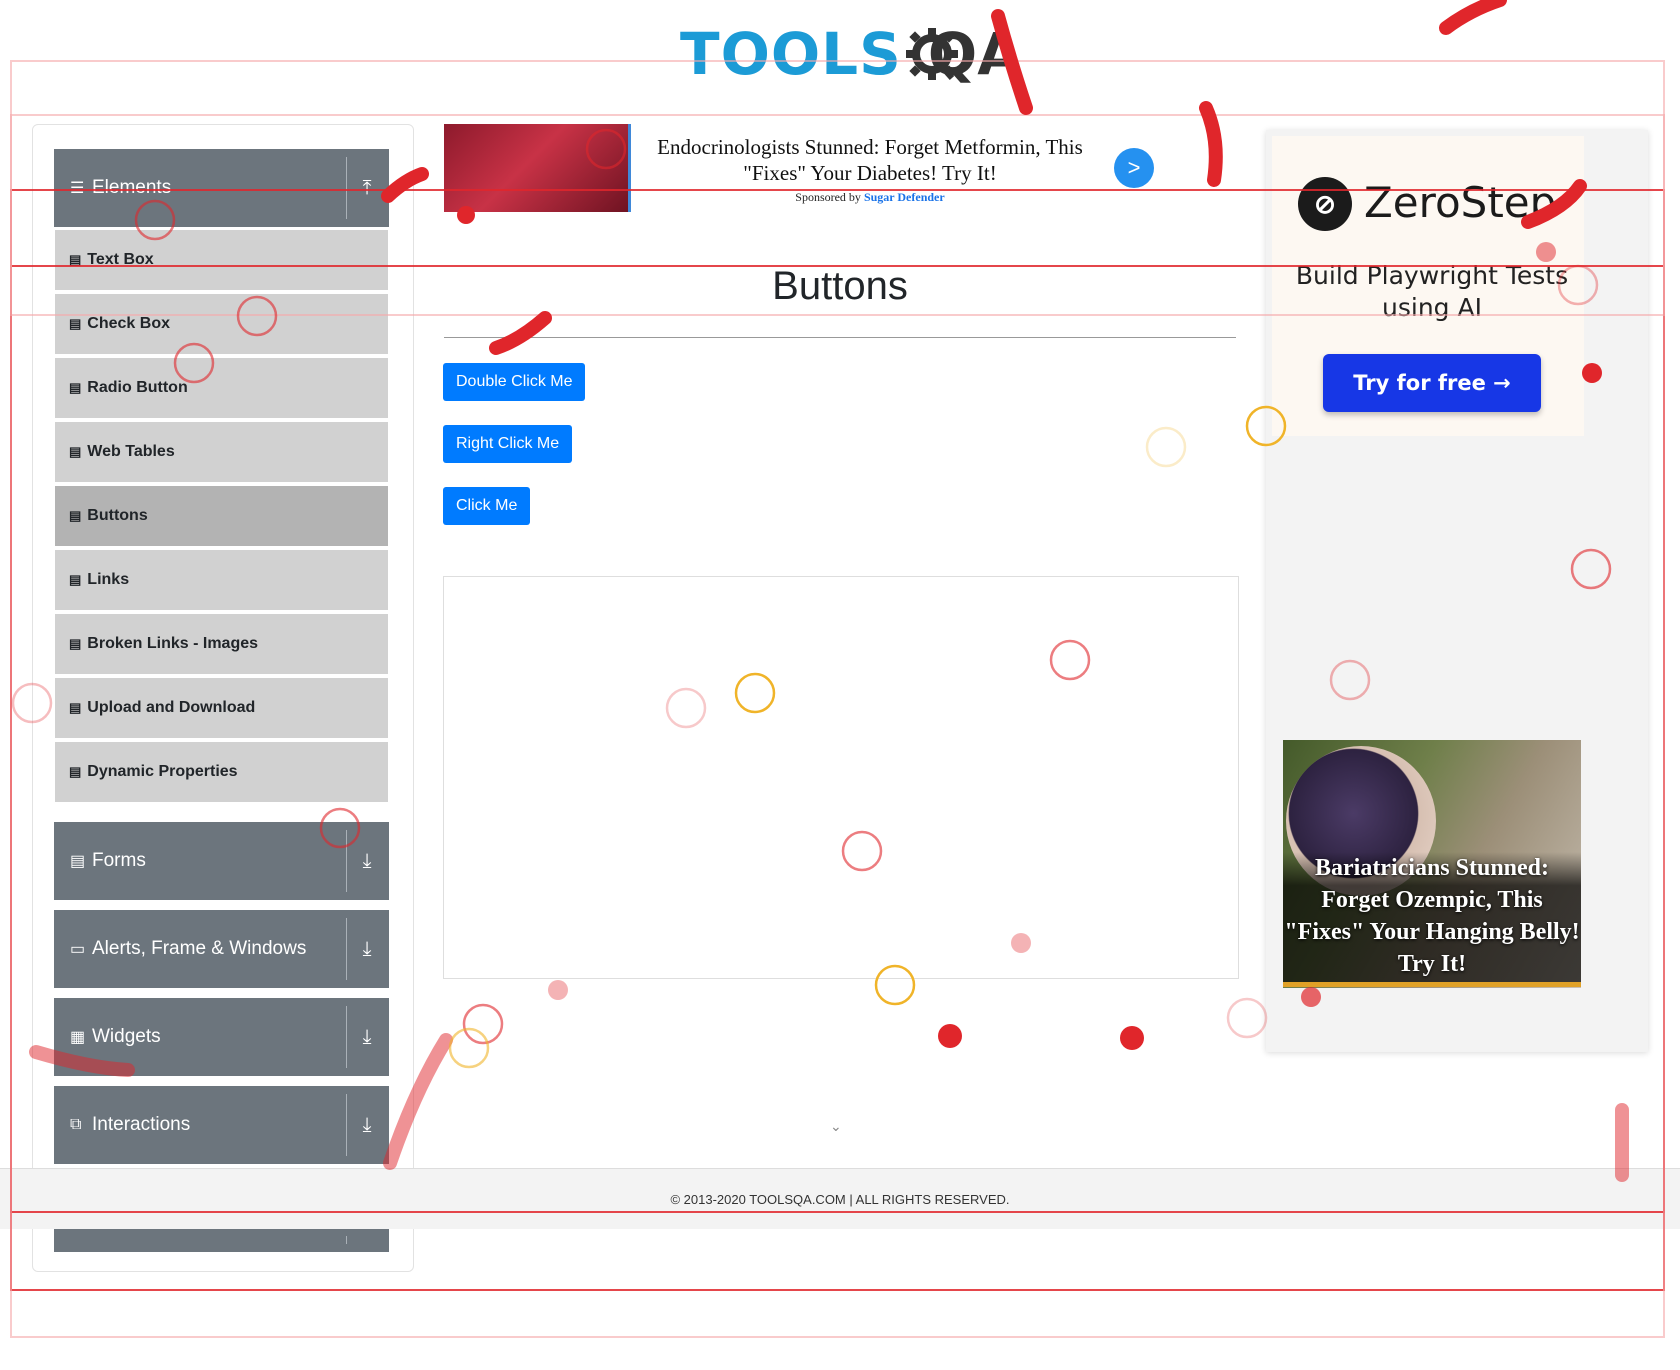 This screenshot has height=1370, width=1680. What do you see at coordinates (119, 860) in the screenshot?
I see `group-label: Forms` at bounding box center [119, 860].